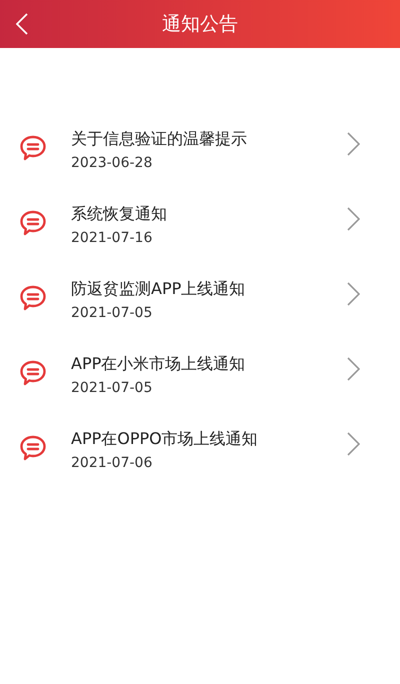  Describe the element at coordinates (111, 463) in the screenshot. I see `notice-date: 2021-07-06` at that location.